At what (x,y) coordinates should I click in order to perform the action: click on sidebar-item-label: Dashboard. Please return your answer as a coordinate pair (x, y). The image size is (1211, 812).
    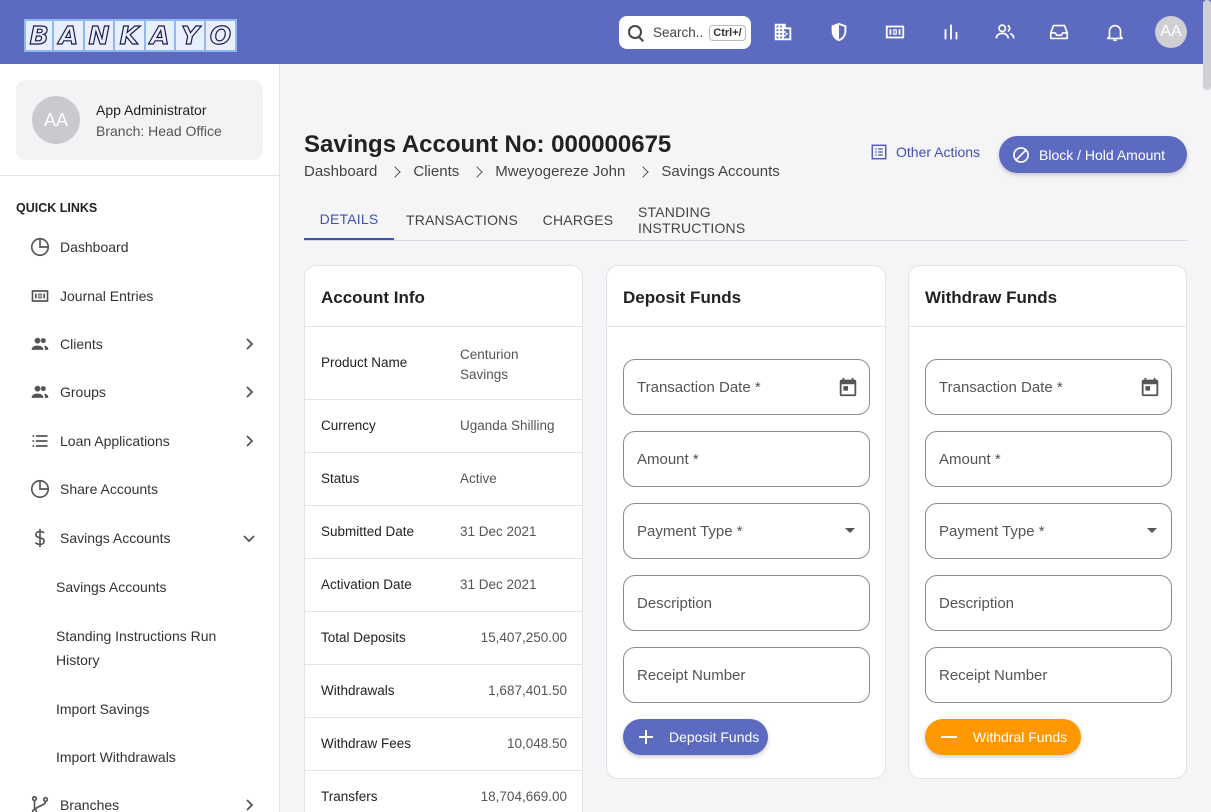
    Looking at the image, I should click on (94, 247).